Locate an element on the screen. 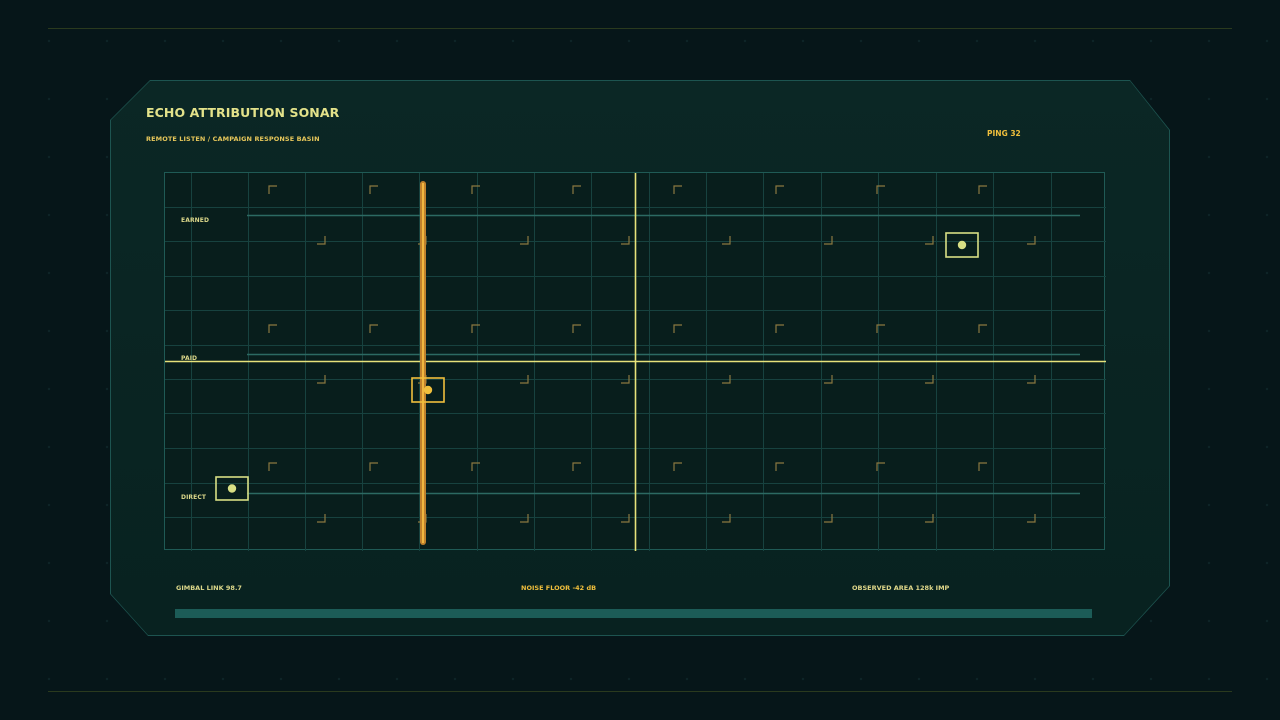  signal-bar is located at coordinates (633, 613).